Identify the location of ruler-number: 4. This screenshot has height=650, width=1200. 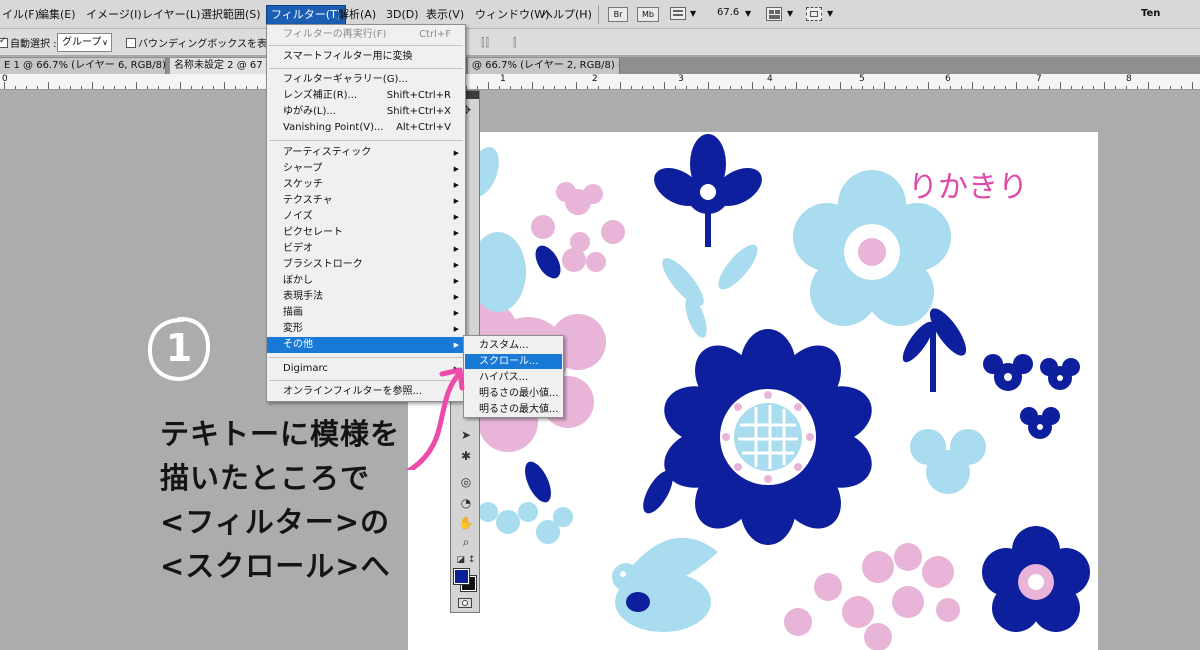
(770, 79).